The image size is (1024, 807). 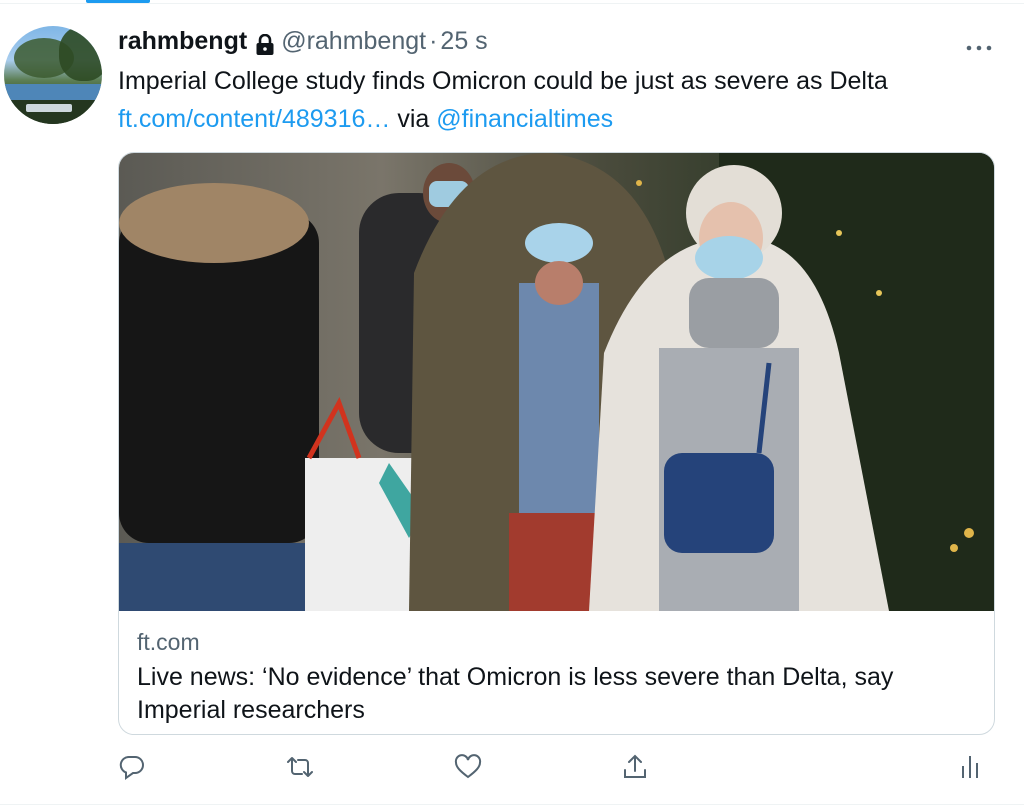 I want to click on via-label: via, so click(x=413, y=119).